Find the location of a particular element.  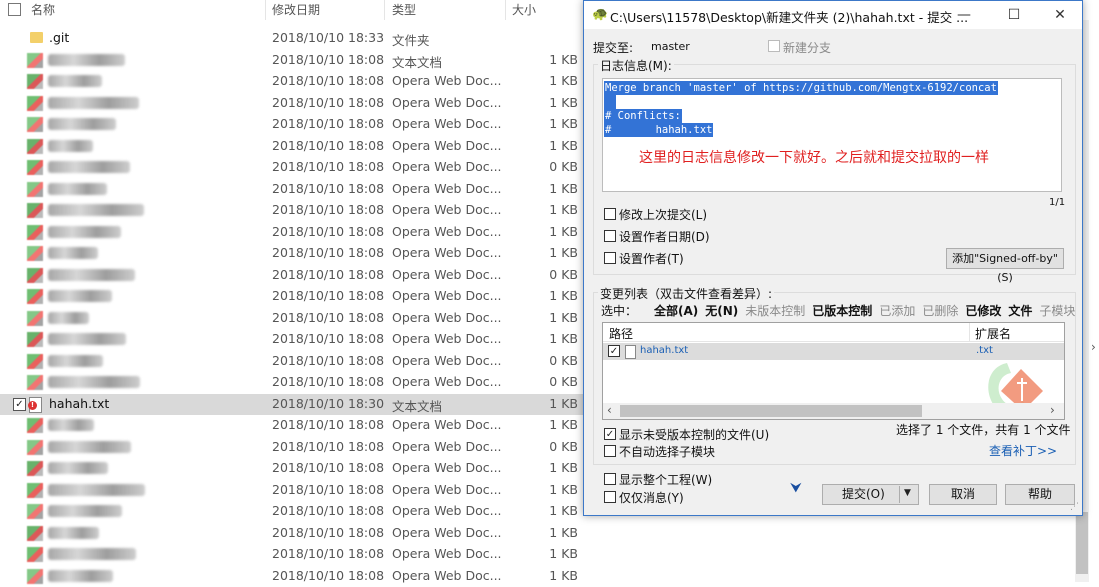

cancel-button: 取消 is located at coordinates (963, 494).